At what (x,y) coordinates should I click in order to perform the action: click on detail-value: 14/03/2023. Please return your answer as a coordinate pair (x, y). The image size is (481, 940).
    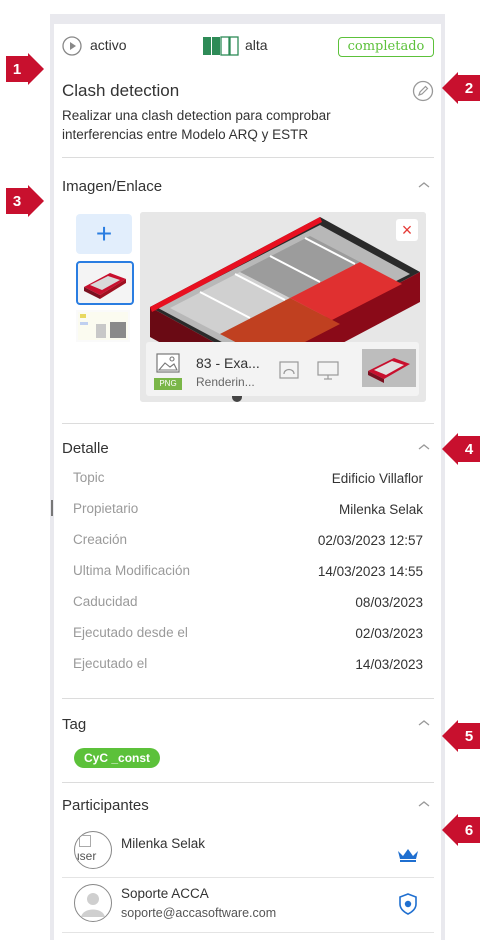
    Looking at the image, I should click on (389, 664).